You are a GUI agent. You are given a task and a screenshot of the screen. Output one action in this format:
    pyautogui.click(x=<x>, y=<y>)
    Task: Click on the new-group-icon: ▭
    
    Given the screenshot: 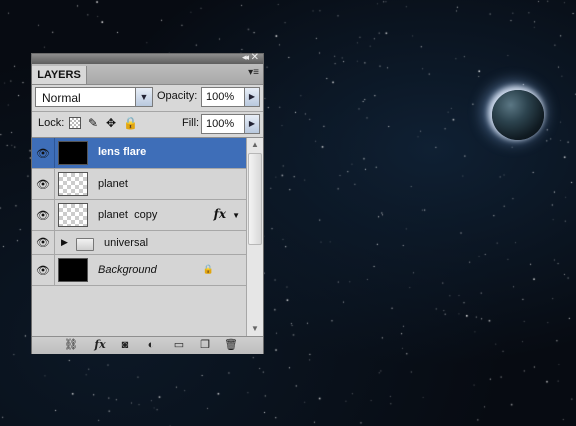 What is the action you would take?
    pyautogui.click(x=179, y=345)
    